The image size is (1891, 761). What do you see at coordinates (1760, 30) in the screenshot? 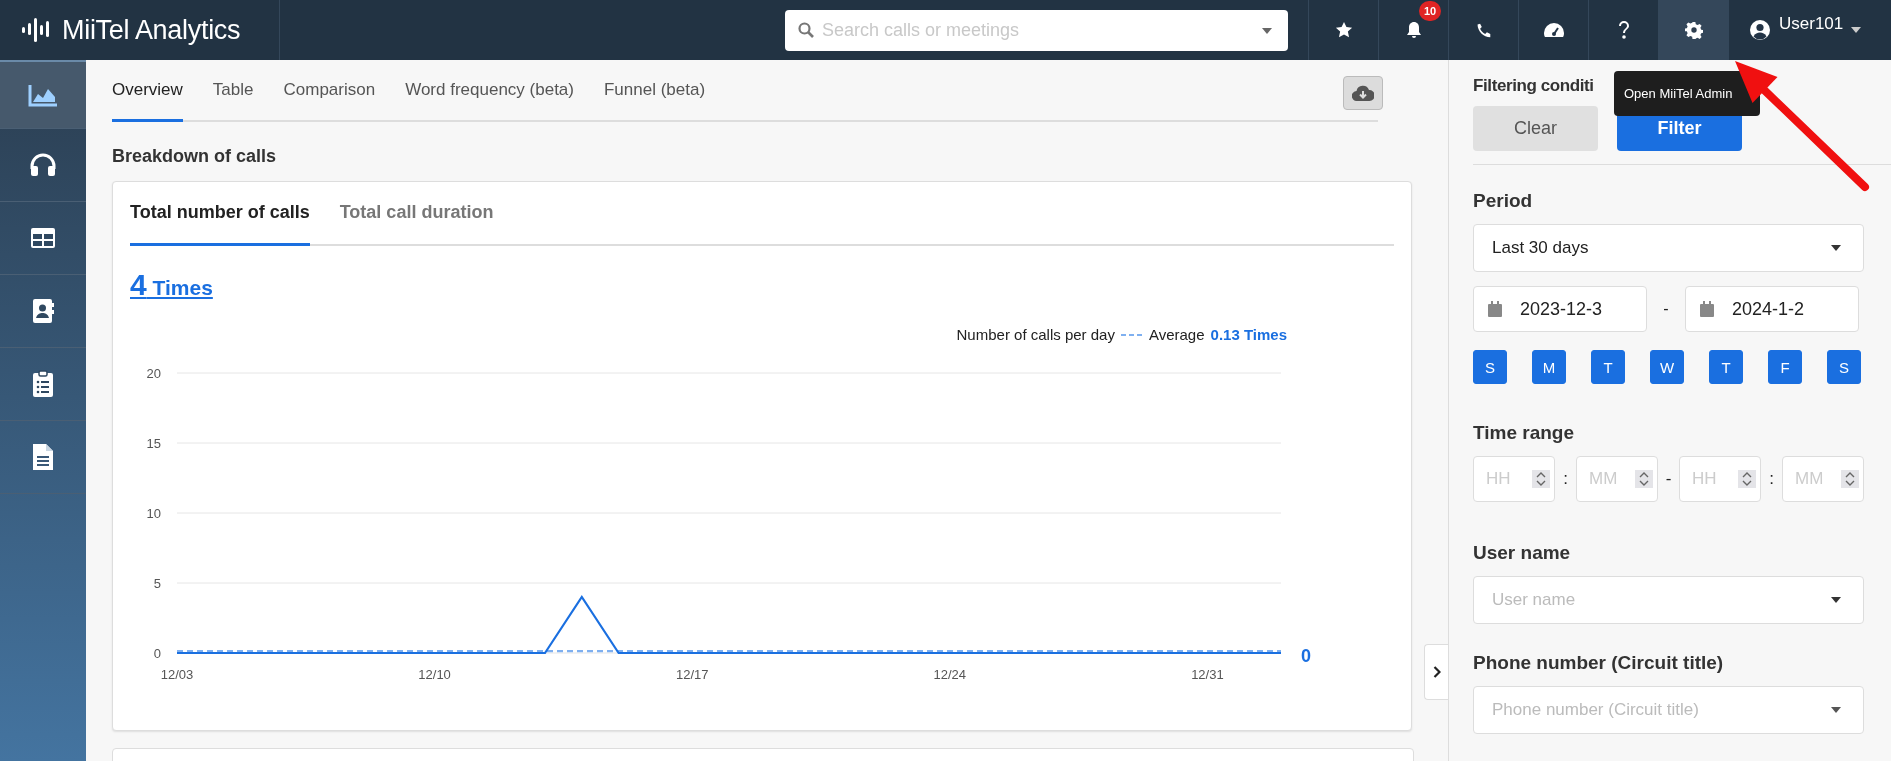
I see `avatar-icon` at bounding box center [1760, 30].